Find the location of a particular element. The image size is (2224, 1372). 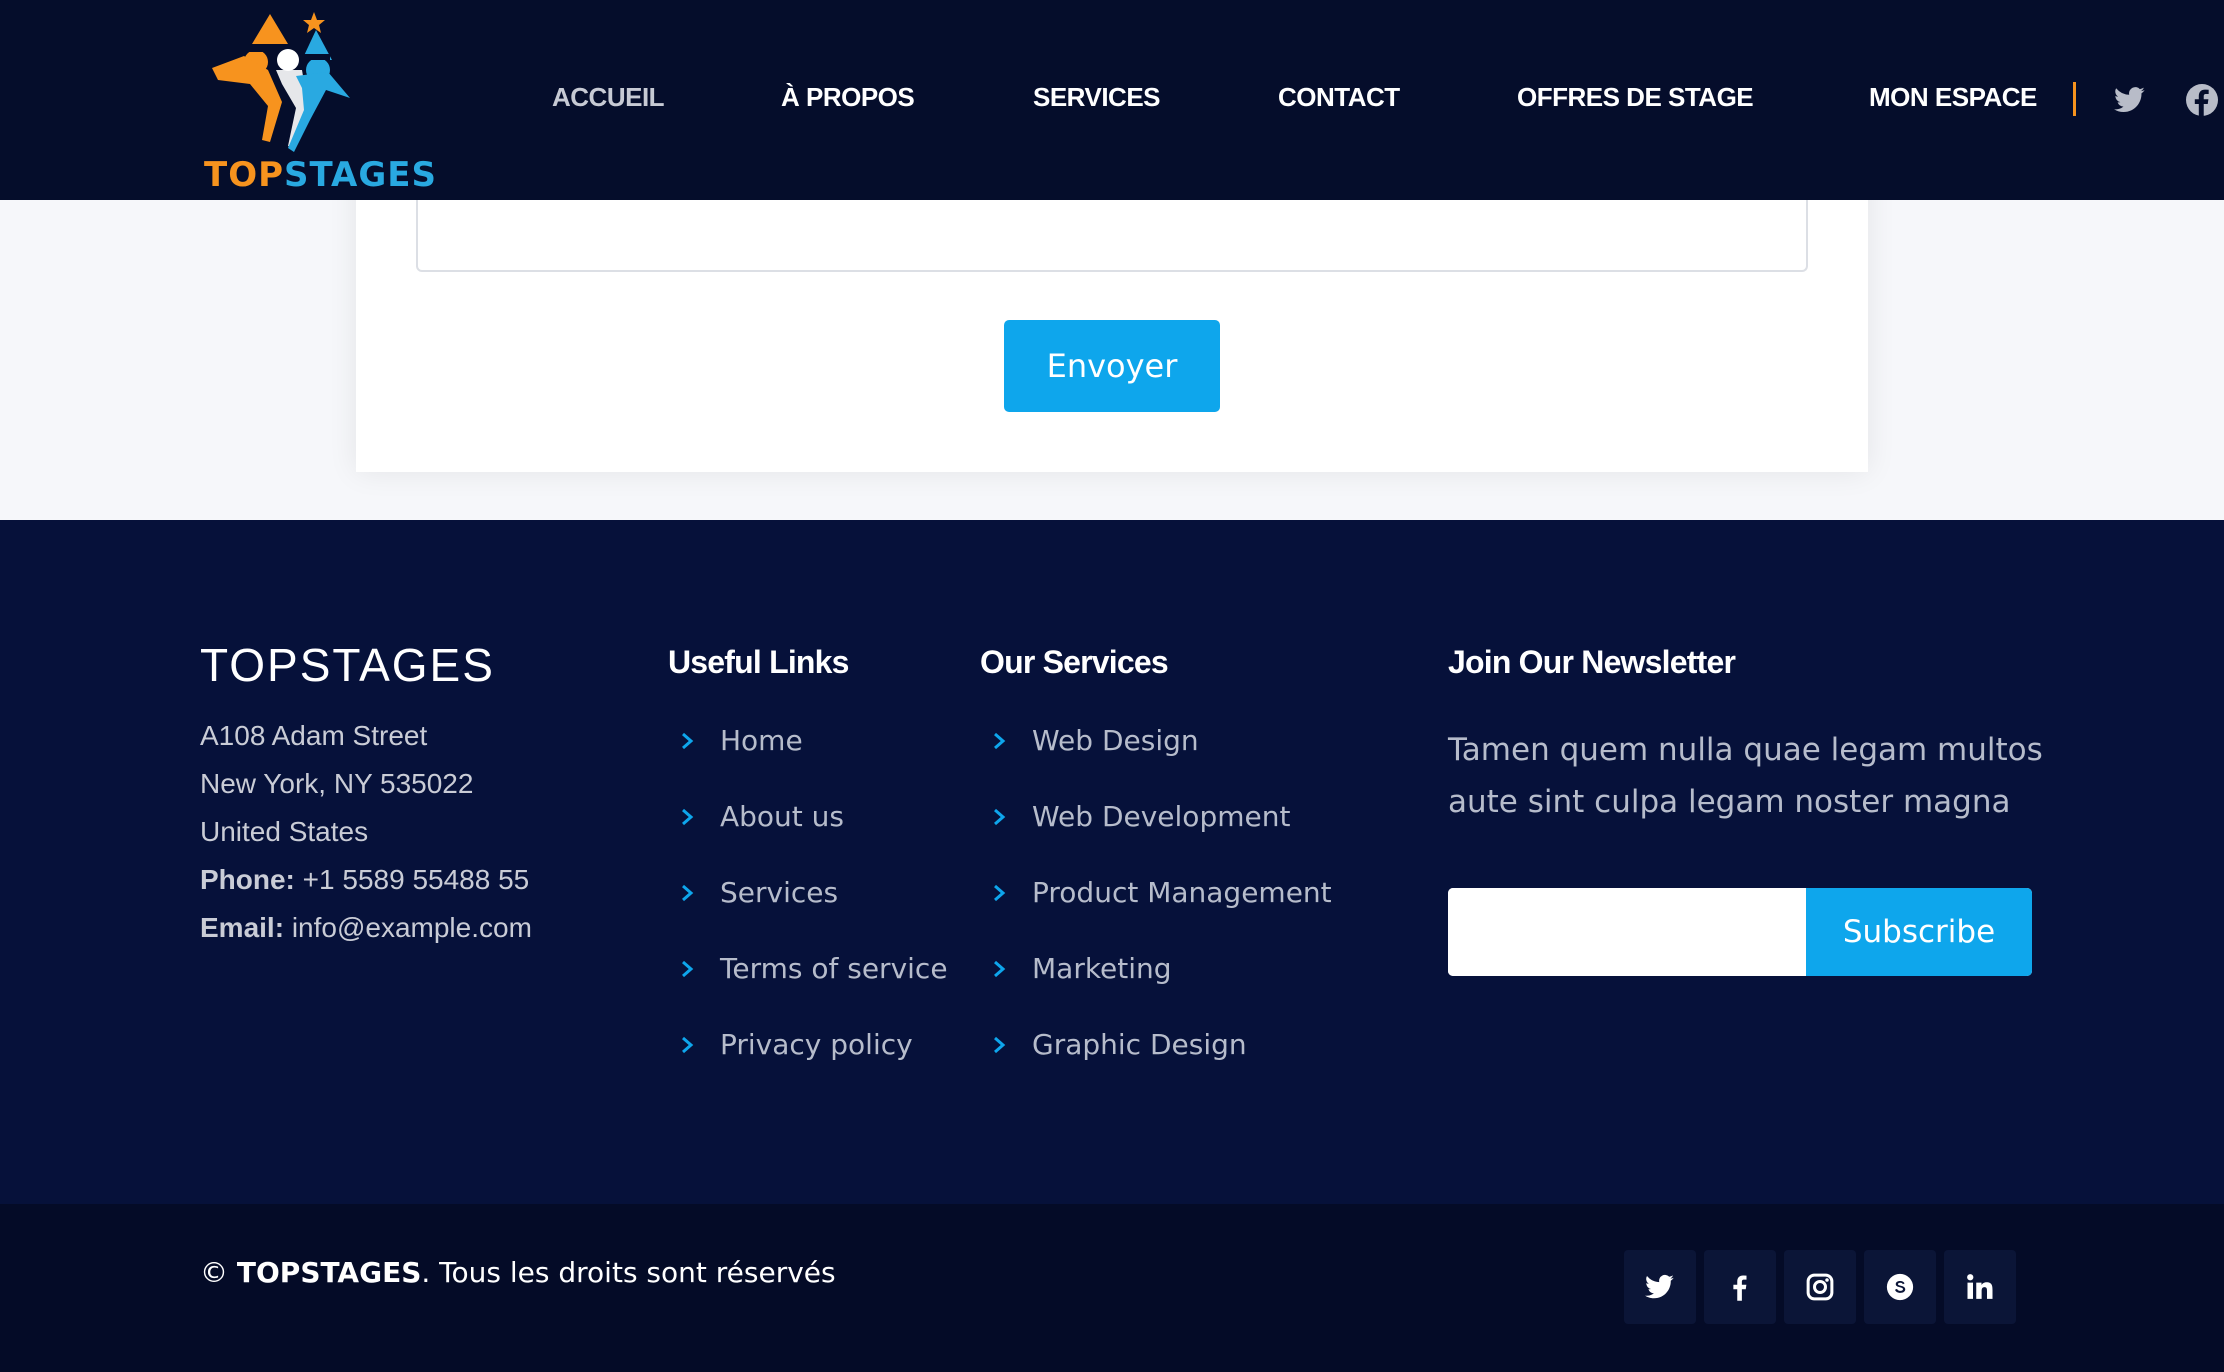

footer-link-about-us: About us is located at coordinates (762, 816).